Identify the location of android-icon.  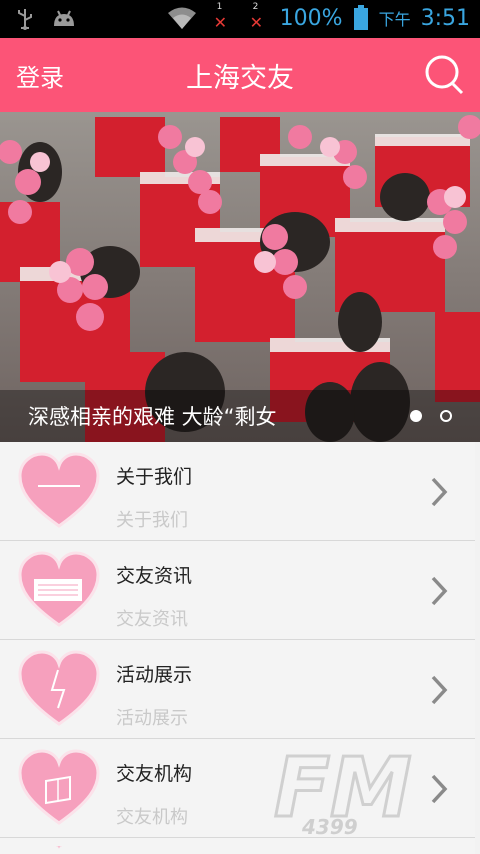
(64, 18).